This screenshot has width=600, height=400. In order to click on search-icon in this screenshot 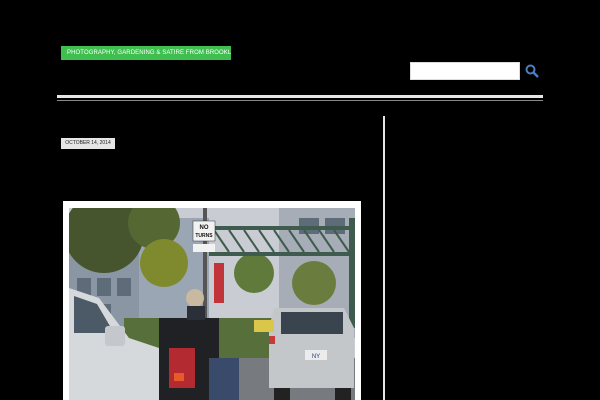, I will do `click(532, 71)`.